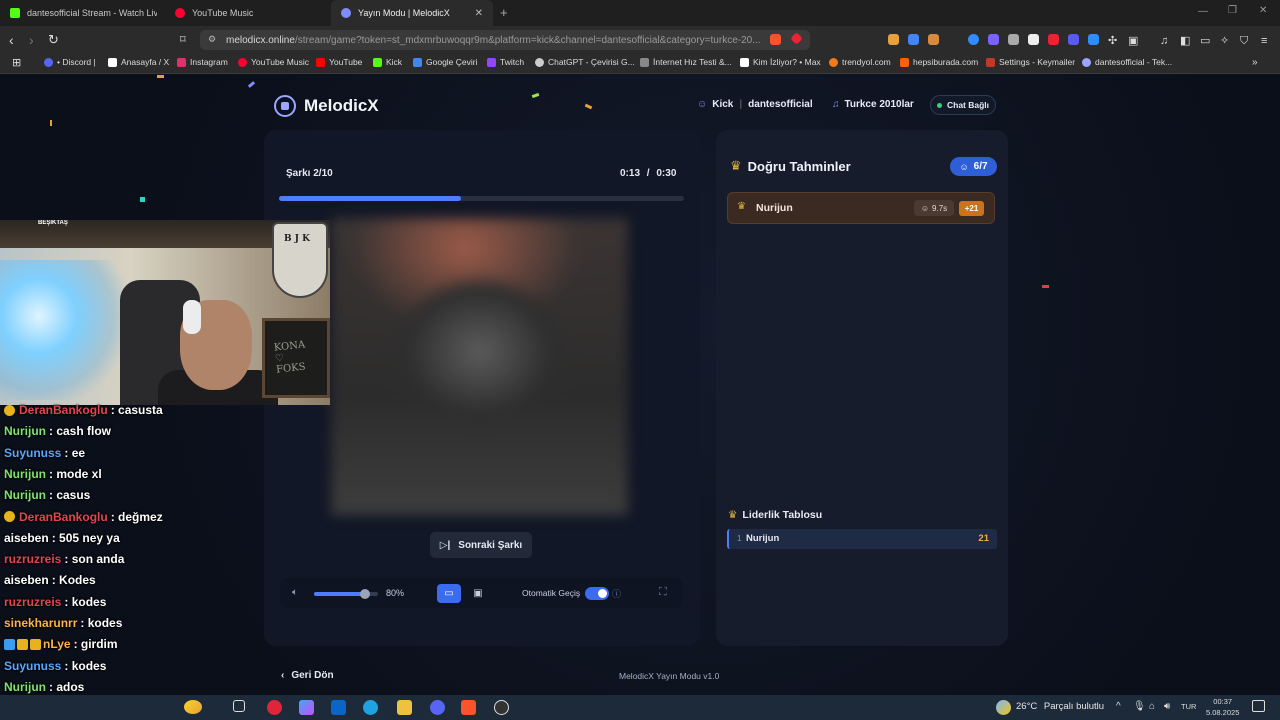 This screenshot has width=1280, height=720. I want to click on language-indicator: TUR, so click(1188, 706).